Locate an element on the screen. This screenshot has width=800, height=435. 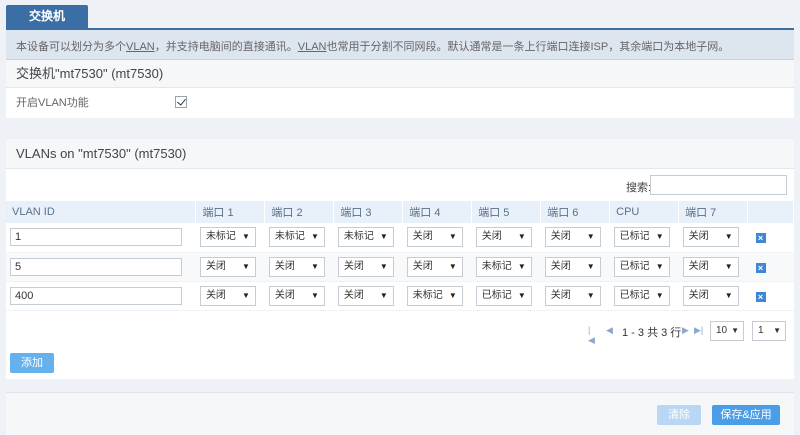
pagination-info: 1 - 3 共 3 行 is located at coordinates (652, 333).